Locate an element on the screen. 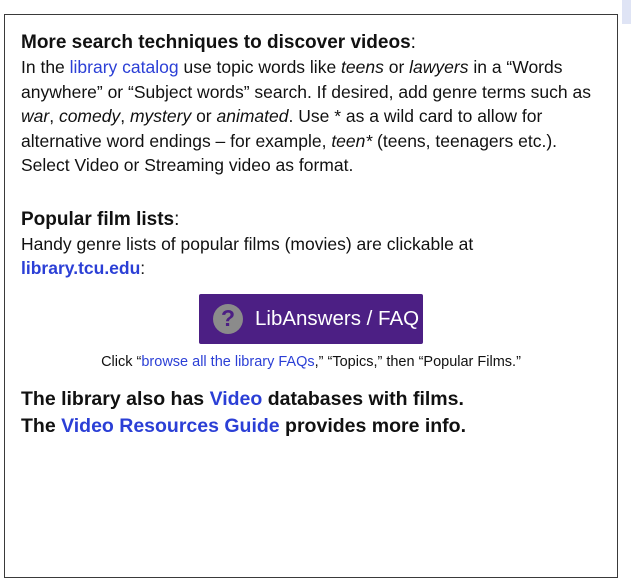 The image size is (631, 586). libanswers-faq-button: ? LibAnswers / FAQ is located at coordinates (311, 318).